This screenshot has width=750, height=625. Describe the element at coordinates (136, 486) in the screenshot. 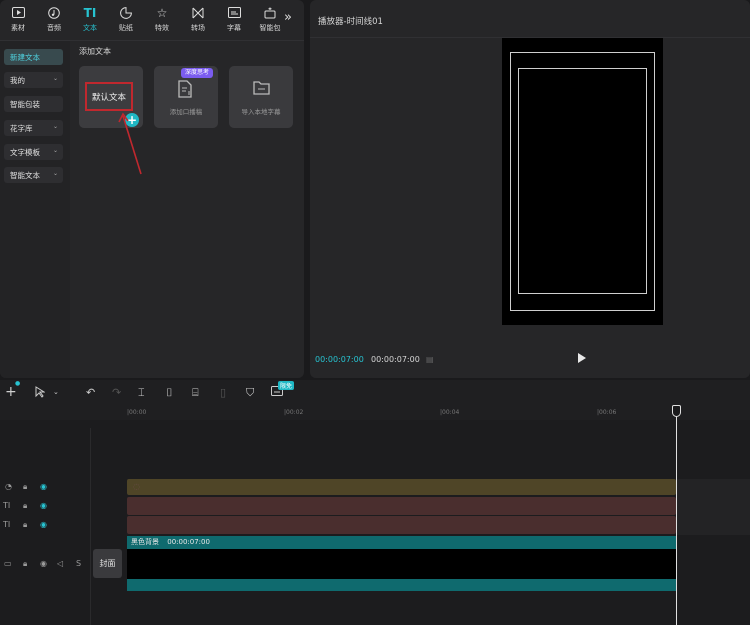

I see `sticker-icon: ◌` at that location.